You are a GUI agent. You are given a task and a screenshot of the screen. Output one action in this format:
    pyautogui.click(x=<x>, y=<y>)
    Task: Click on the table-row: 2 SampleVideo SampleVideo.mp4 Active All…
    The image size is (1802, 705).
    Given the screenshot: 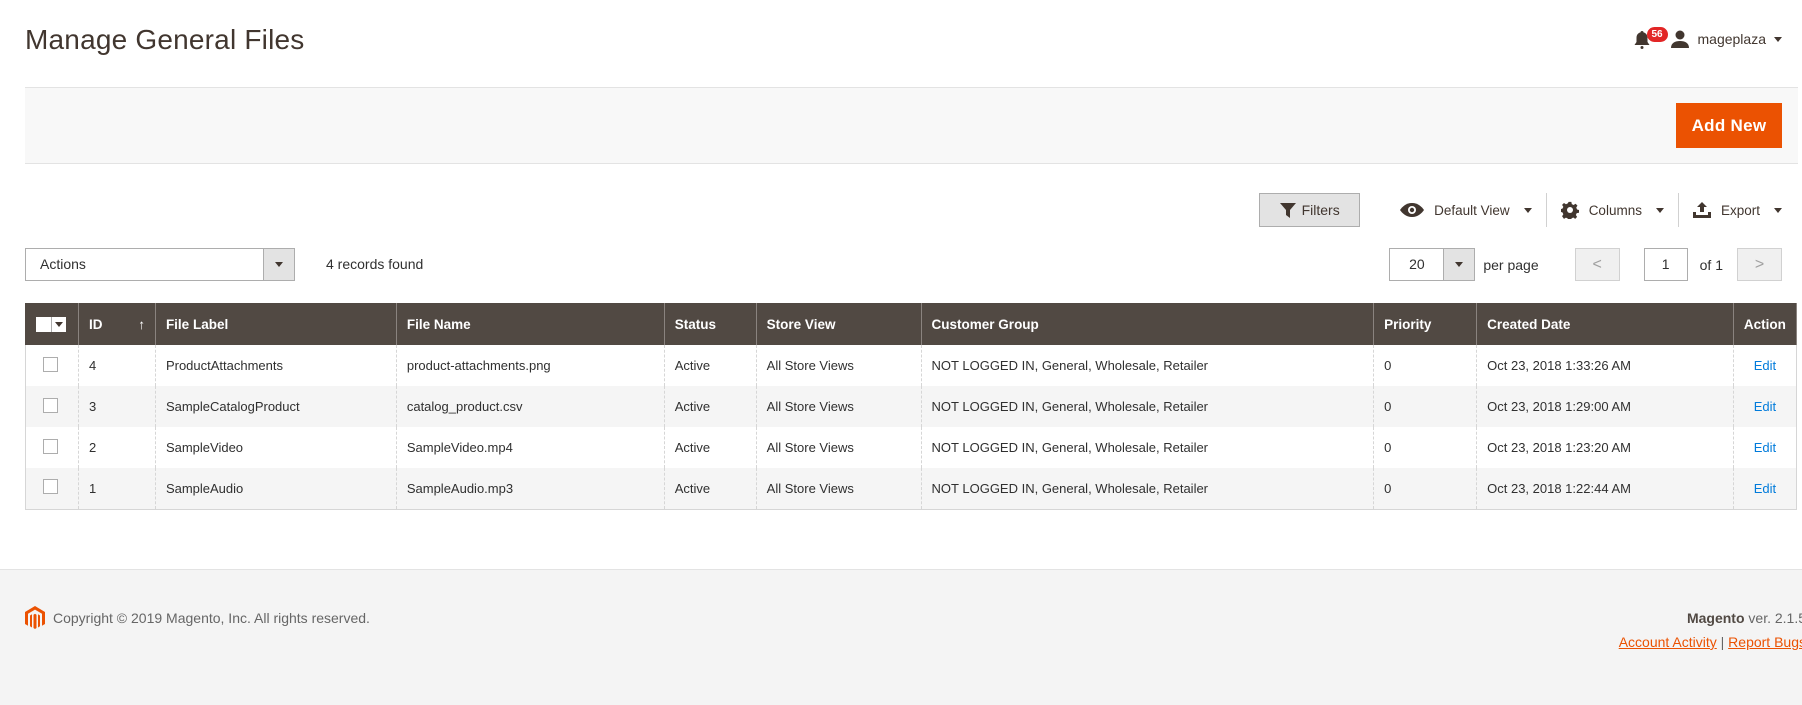 What is the action you would take?
    pyautogui.click(x=911, y=447)
    